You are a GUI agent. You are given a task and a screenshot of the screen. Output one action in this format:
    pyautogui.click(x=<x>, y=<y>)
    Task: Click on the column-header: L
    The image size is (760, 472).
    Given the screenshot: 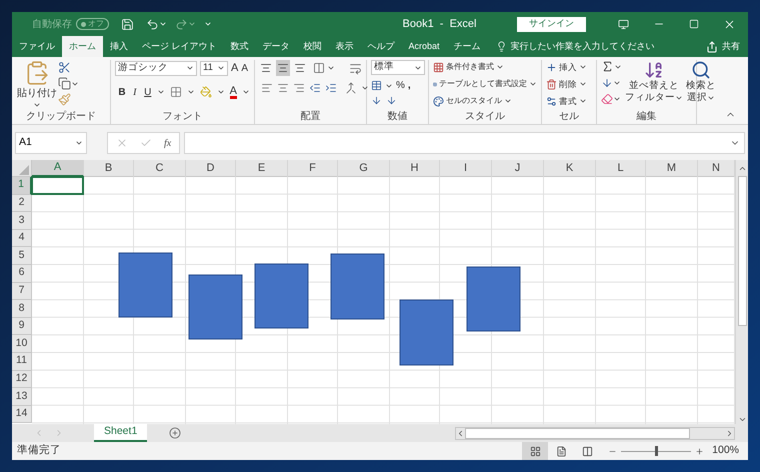 What is the action you would take?
    pyautogui.click(x=621, y=168)
    